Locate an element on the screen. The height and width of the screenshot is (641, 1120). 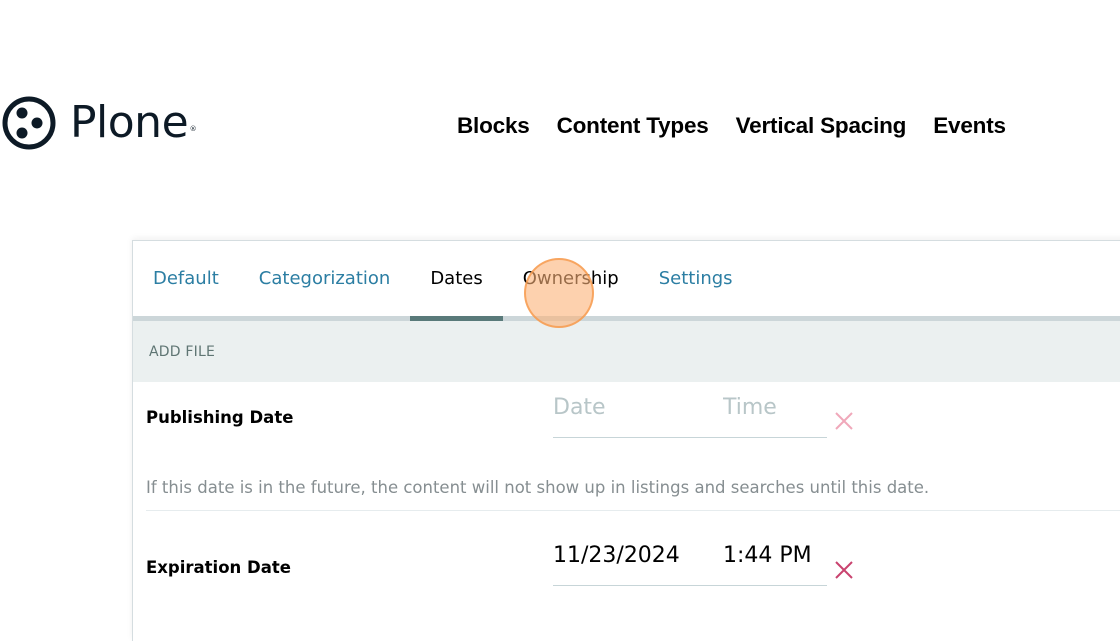
publishing-date-input is located at coordinates (633, 407).